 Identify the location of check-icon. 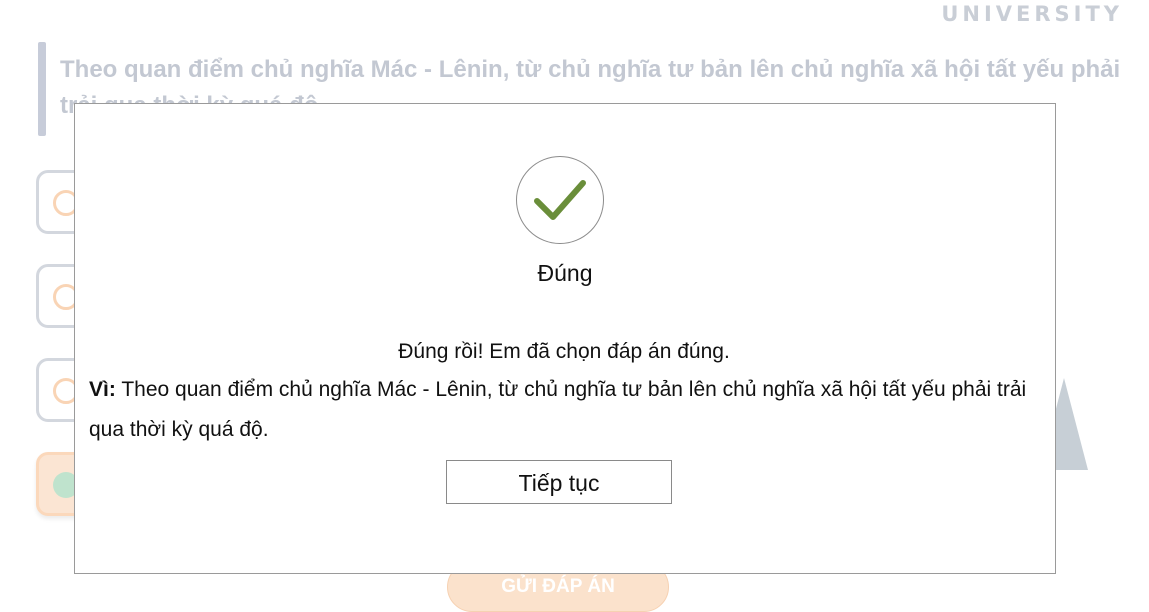
(560, 200).